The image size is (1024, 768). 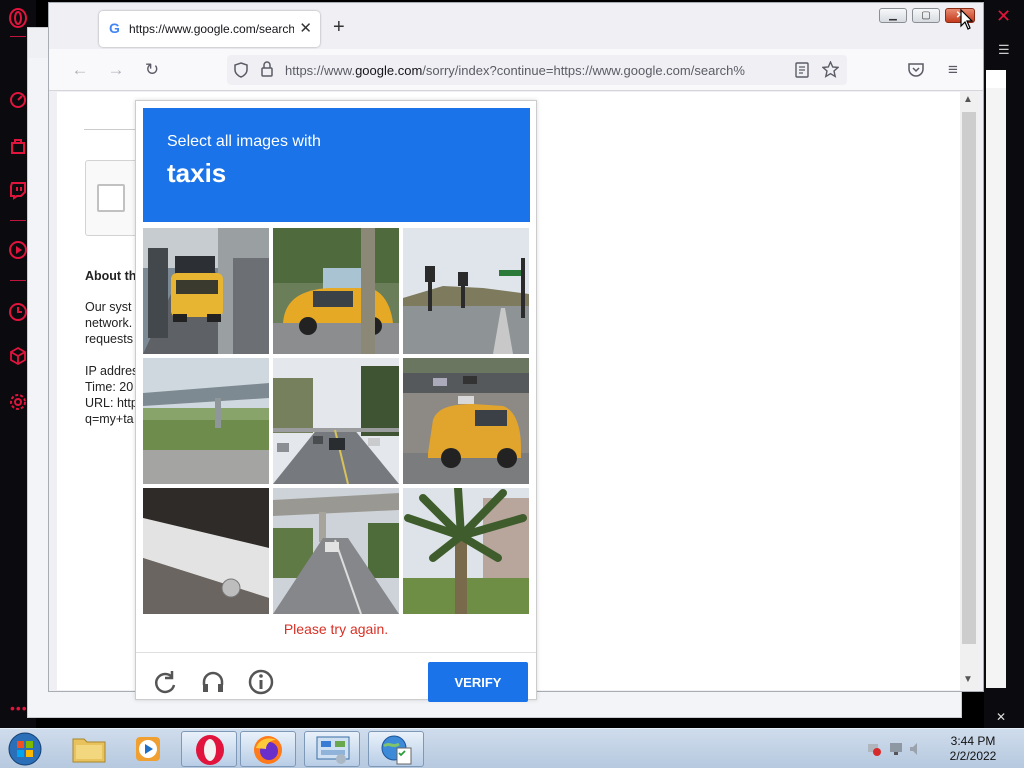 What do you see at coordinates (466, 551) in the screenshot?
I see `tile-palm-tree` at bounding box center [466, 551].